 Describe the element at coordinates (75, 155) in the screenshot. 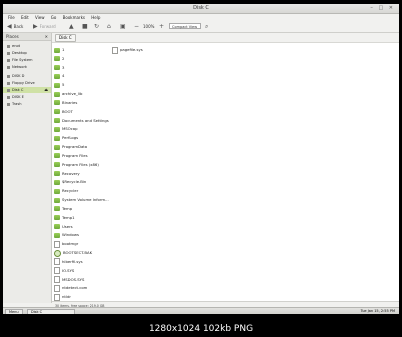

I see `file-name: Program Files` at that location.